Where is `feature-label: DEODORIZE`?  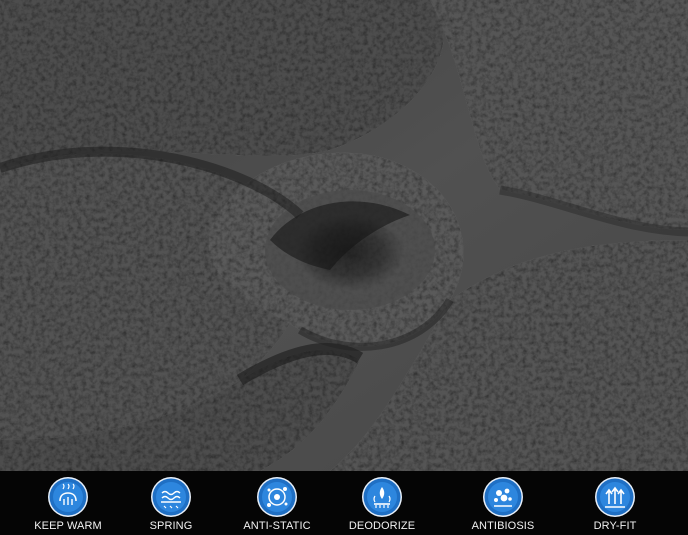 feature-label: DEODORIZE is located at coordinates (382, 526).